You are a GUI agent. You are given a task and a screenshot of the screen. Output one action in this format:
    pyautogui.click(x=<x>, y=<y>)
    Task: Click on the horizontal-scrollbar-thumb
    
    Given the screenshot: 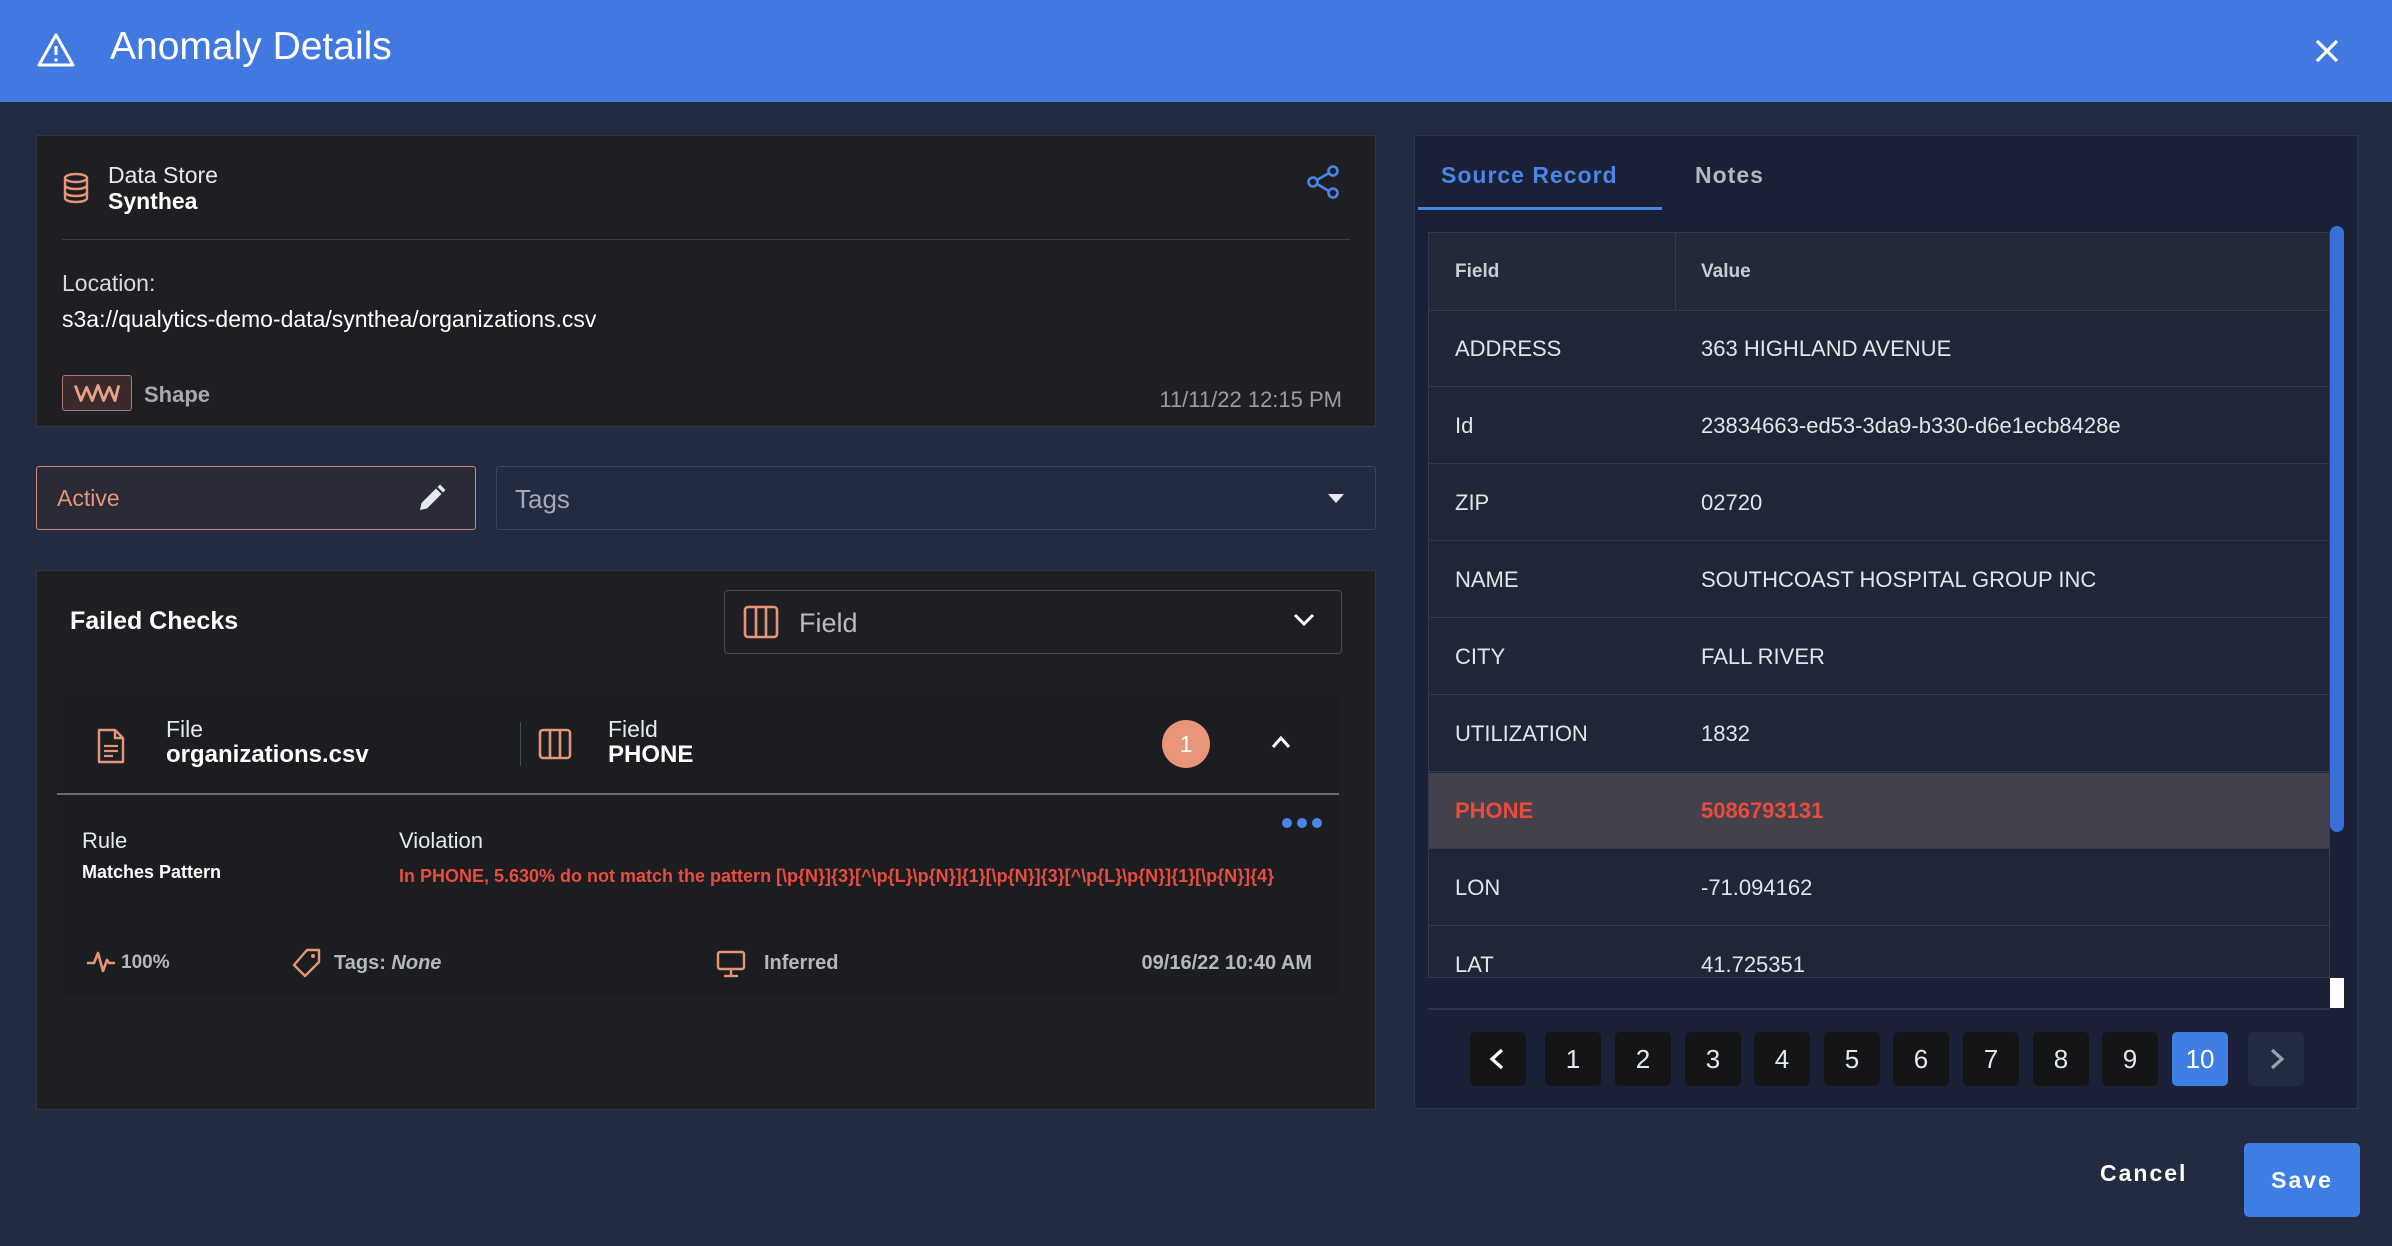 What is the action you would take?
    pyautogui.click(x=2337, y=993)
    